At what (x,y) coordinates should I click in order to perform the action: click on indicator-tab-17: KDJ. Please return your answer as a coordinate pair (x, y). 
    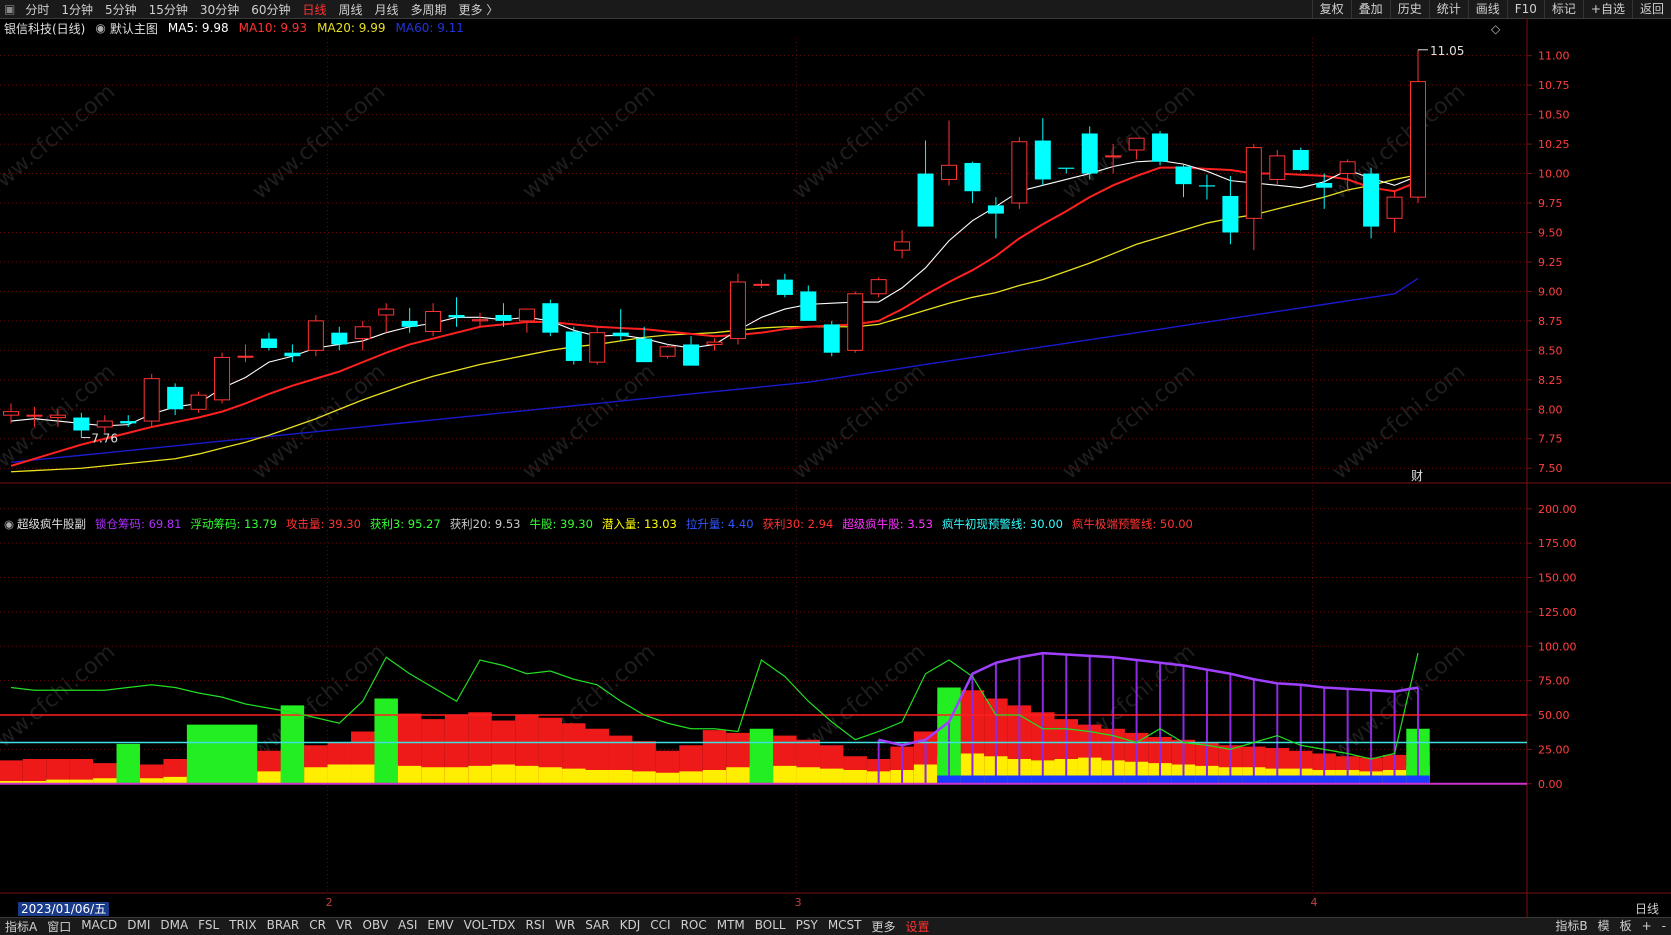
    Looking at the image, I should click on (630, 926).